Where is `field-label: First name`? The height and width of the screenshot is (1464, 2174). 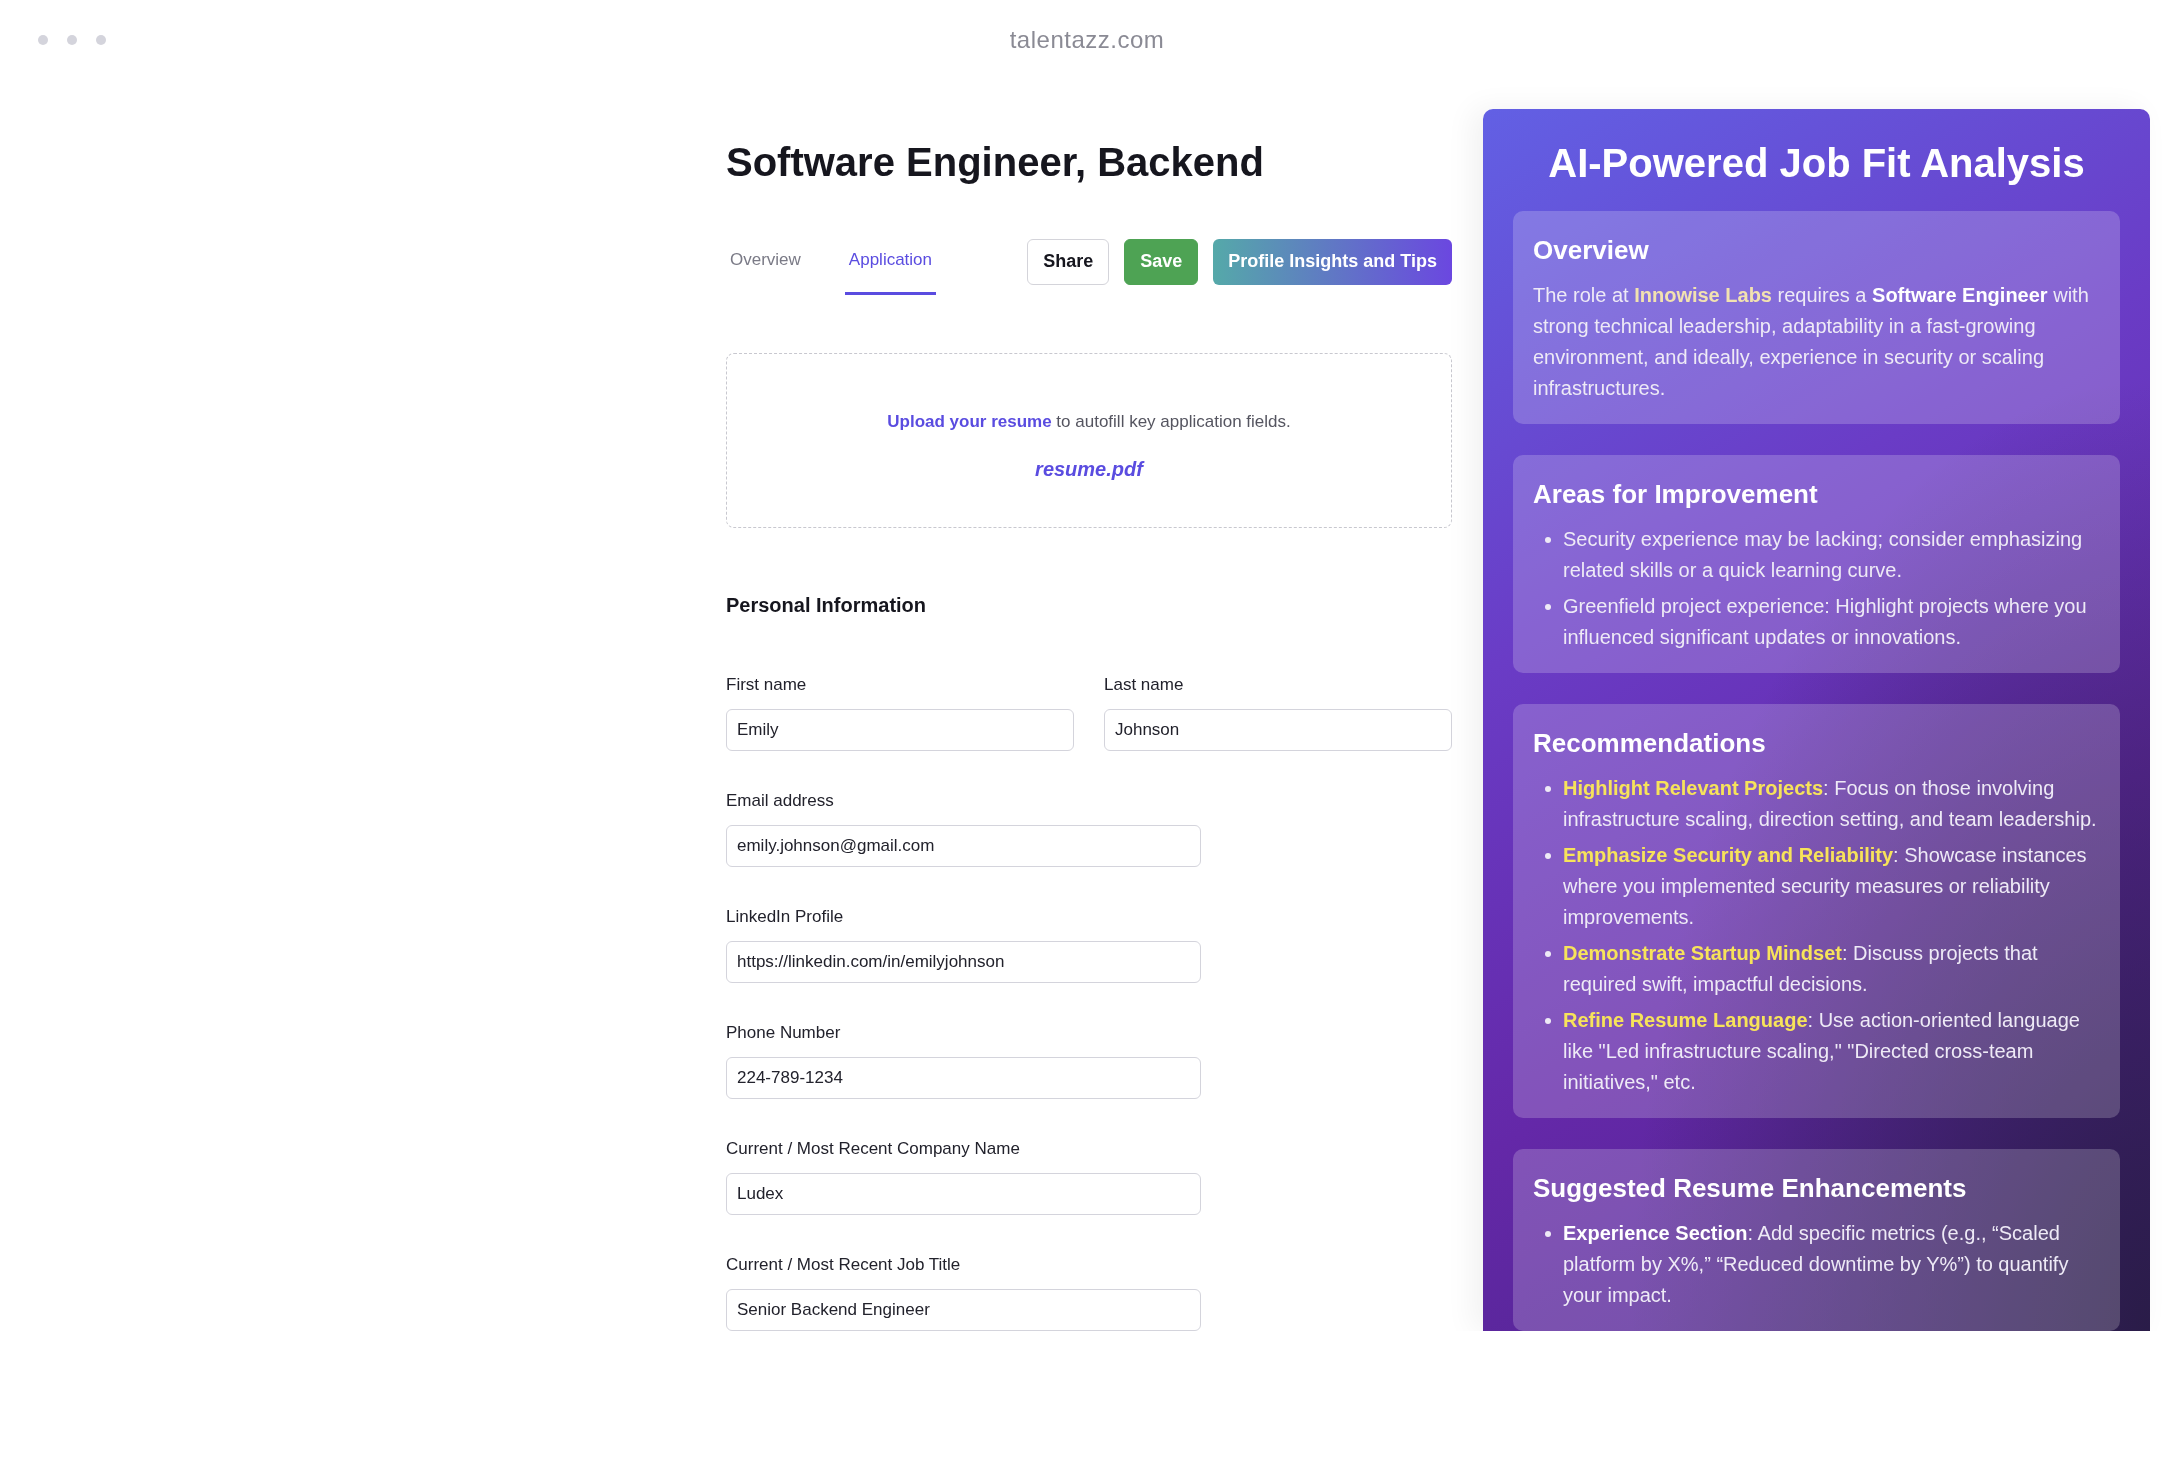 field-label: First name is located at coordinates (767, 685).